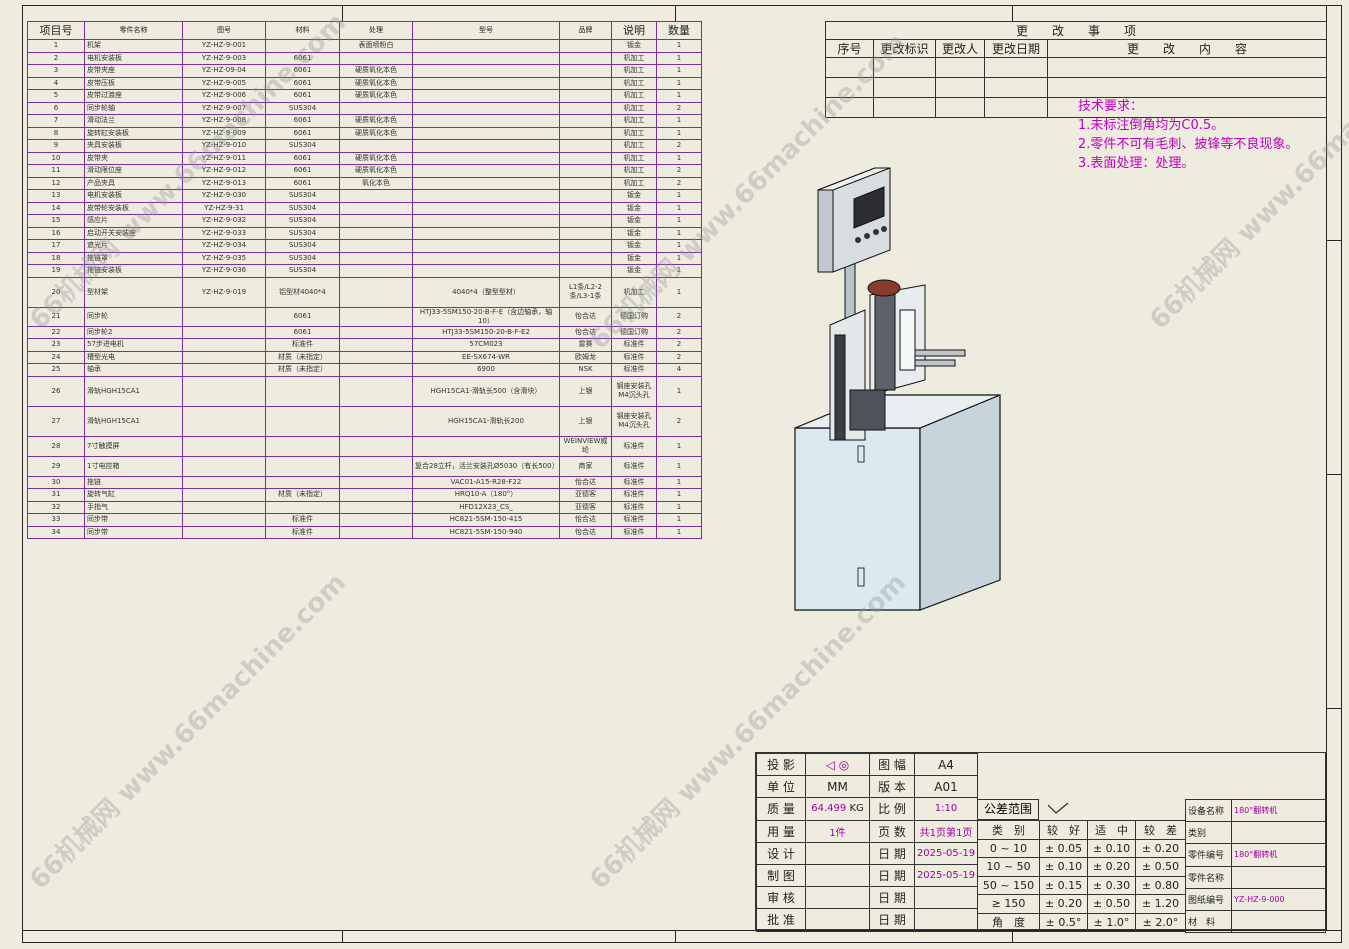 The height and width of the screenshot is (949, 1349). I want to click on bom-row: 15 感应片 YZ-HZ-9-032 SUS304 钣金 1, so click(364, 221).